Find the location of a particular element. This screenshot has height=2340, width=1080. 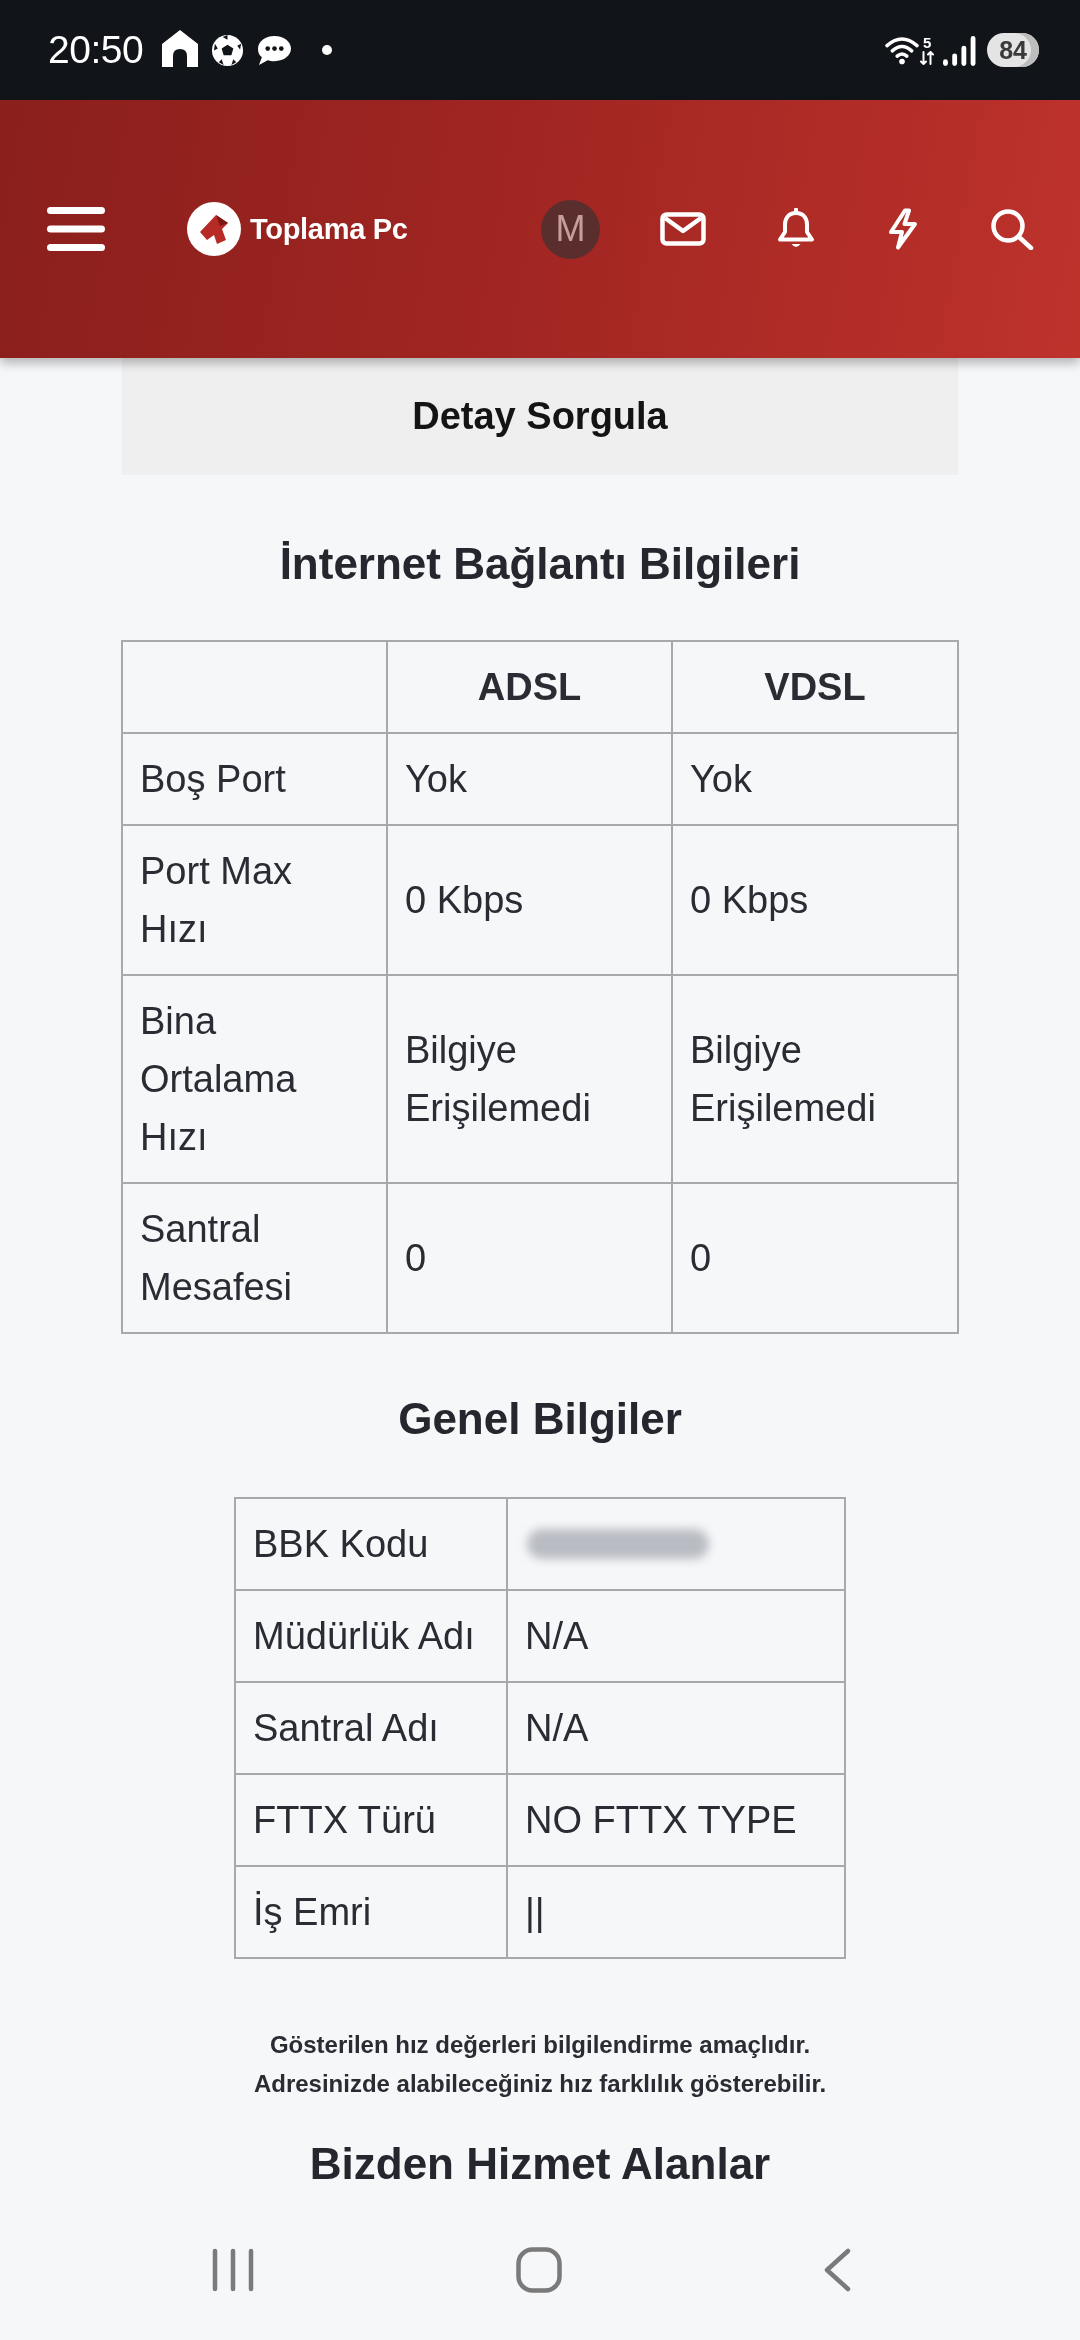

menu-icon is located at coordinates (76, 229).